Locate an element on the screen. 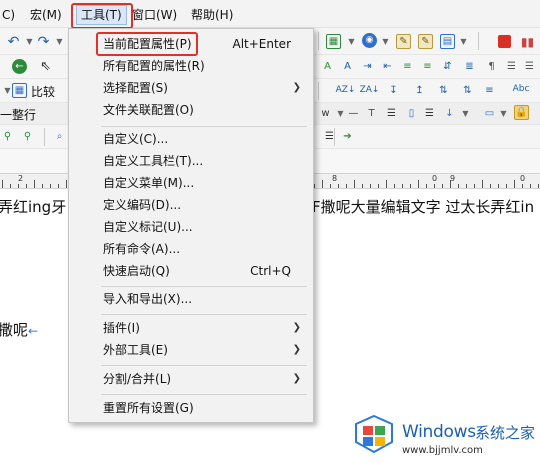 This screenshot has width=540, height=463. sort-descending-icon: ZA↓ is located at coordinates (370, 90).